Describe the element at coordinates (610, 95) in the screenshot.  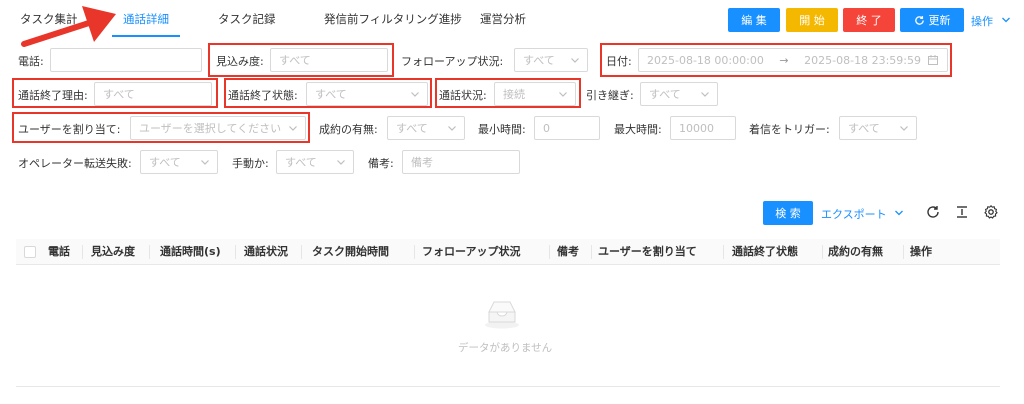
I see `handover-label: 引き継ぎ:` at that location.